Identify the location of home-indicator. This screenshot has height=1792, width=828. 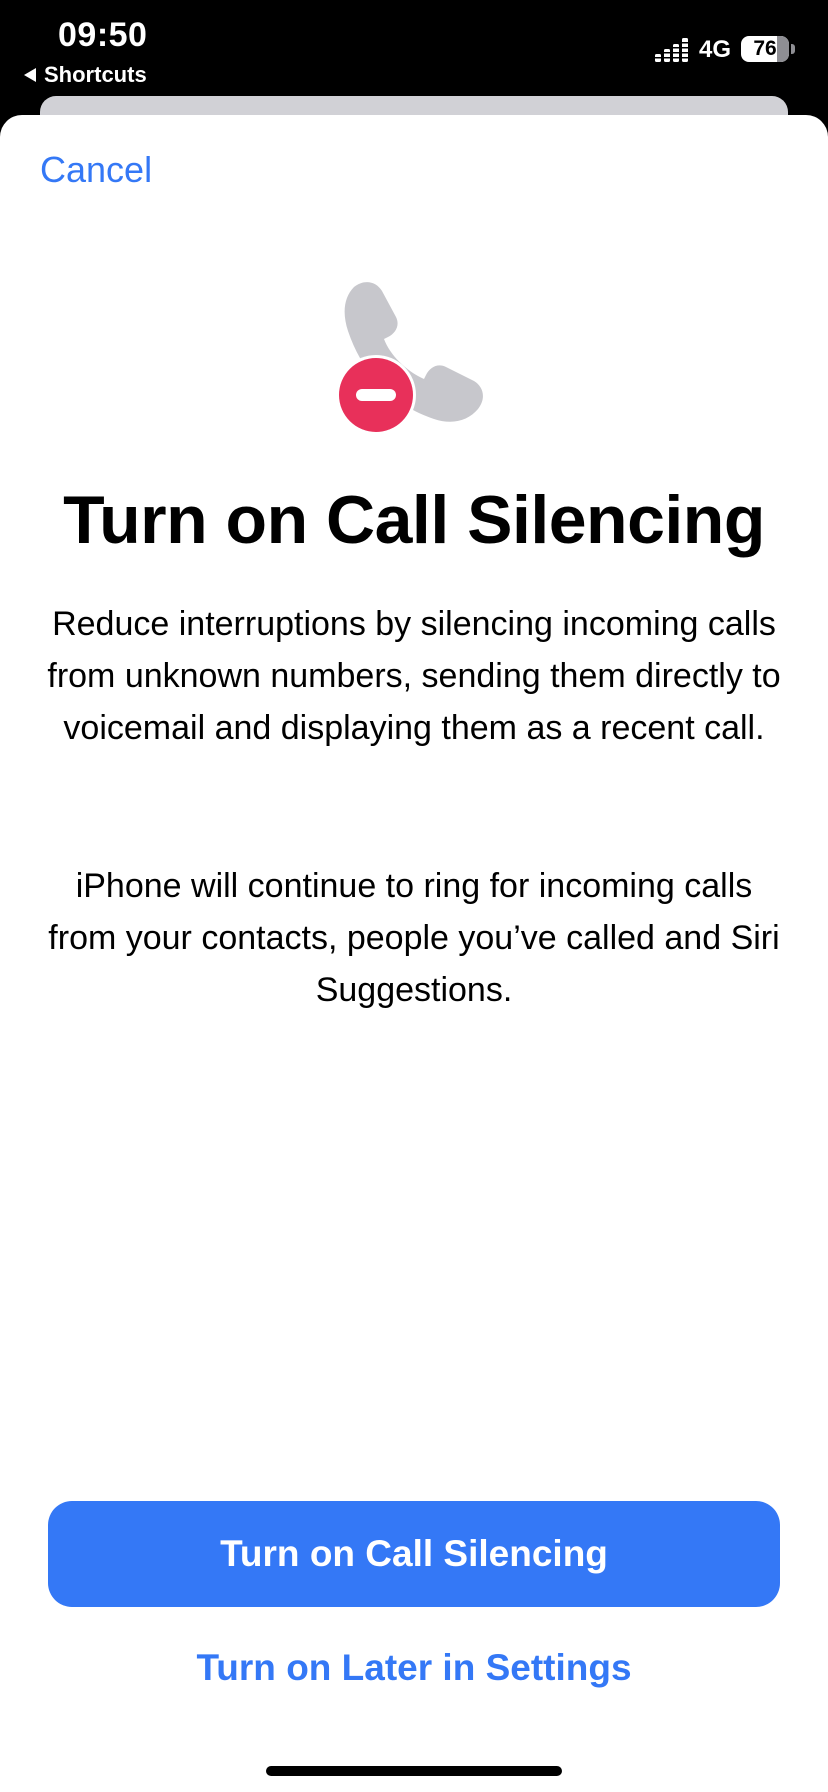
(414, 1771).